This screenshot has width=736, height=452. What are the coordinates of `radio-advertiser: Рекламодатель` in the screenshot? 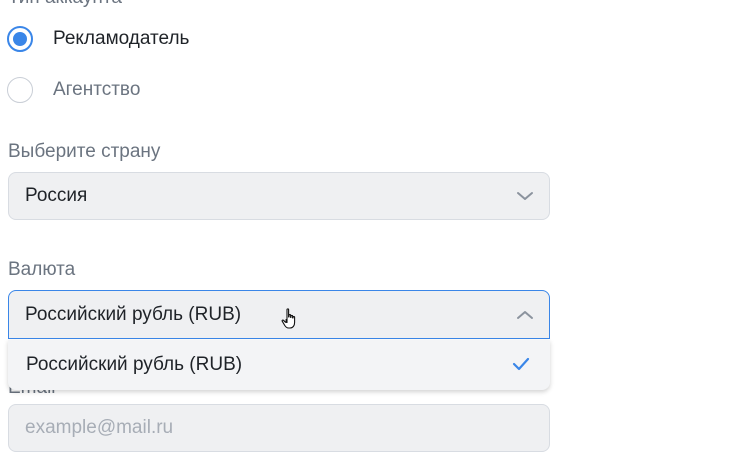 It's located at (98, 39).